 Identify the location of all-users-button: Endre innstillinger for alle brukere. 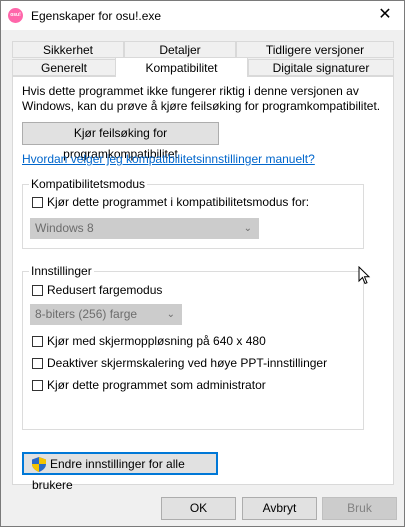
(120, 472).